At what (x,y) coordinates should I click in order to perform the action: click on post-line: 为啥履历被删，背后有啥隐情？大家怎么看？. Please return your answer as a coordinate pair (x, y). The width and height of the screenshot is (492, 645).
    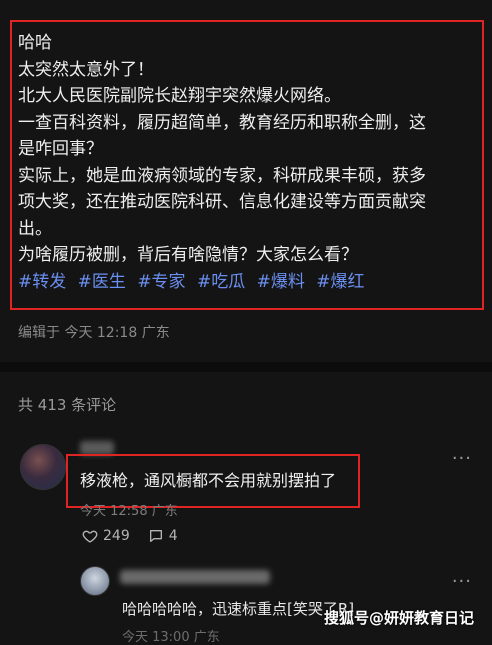
    Looking at the image, I should click on (188, 255).